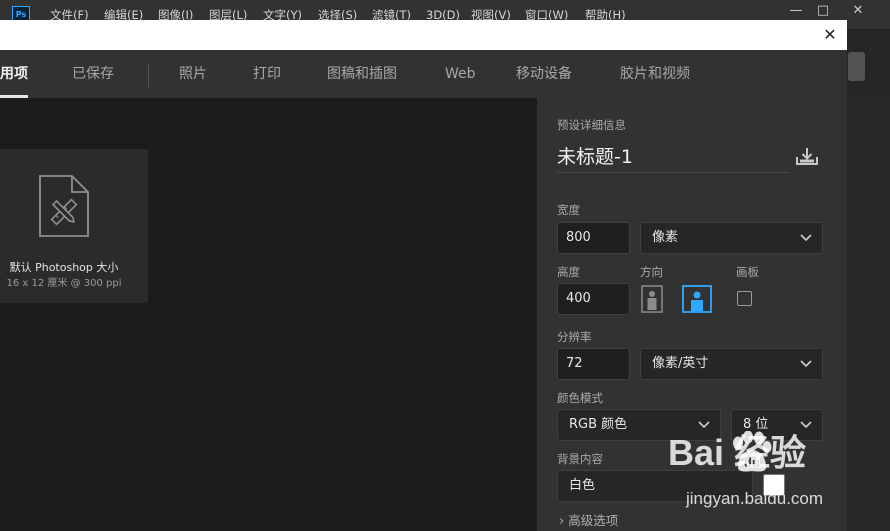 Image resolution: width=890 pixels, height=531 pixels. I want to click on height-label: 高度, so click(568, 272).